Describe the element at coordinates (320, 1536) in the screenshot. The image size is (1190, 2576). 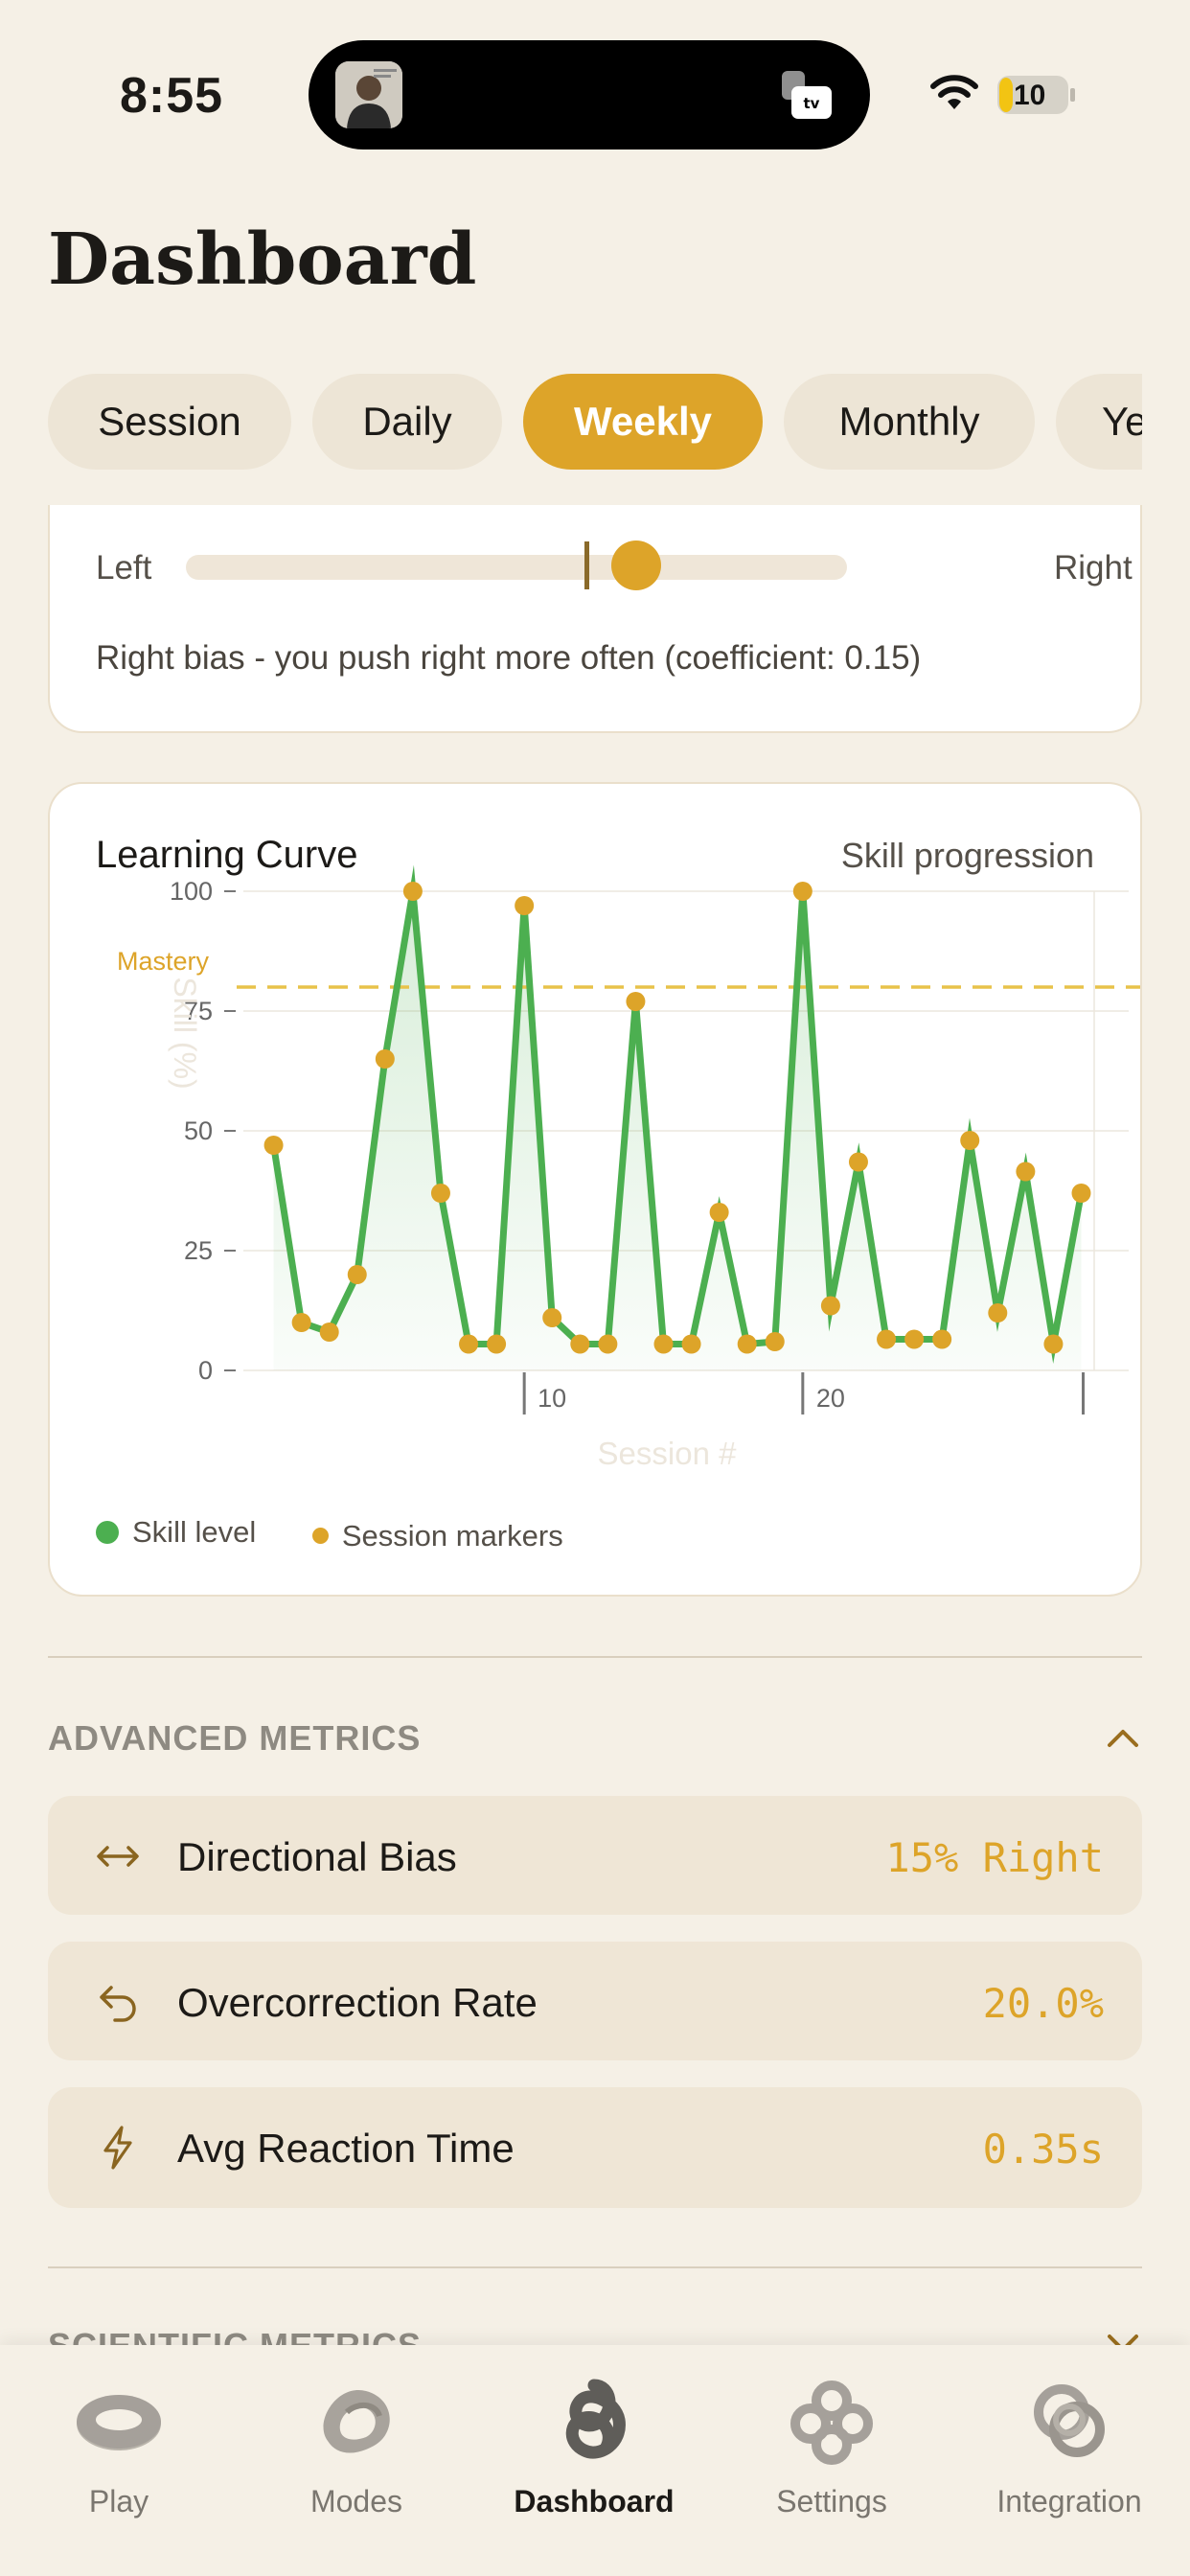
I see `legend-markers-swatch` at that location.